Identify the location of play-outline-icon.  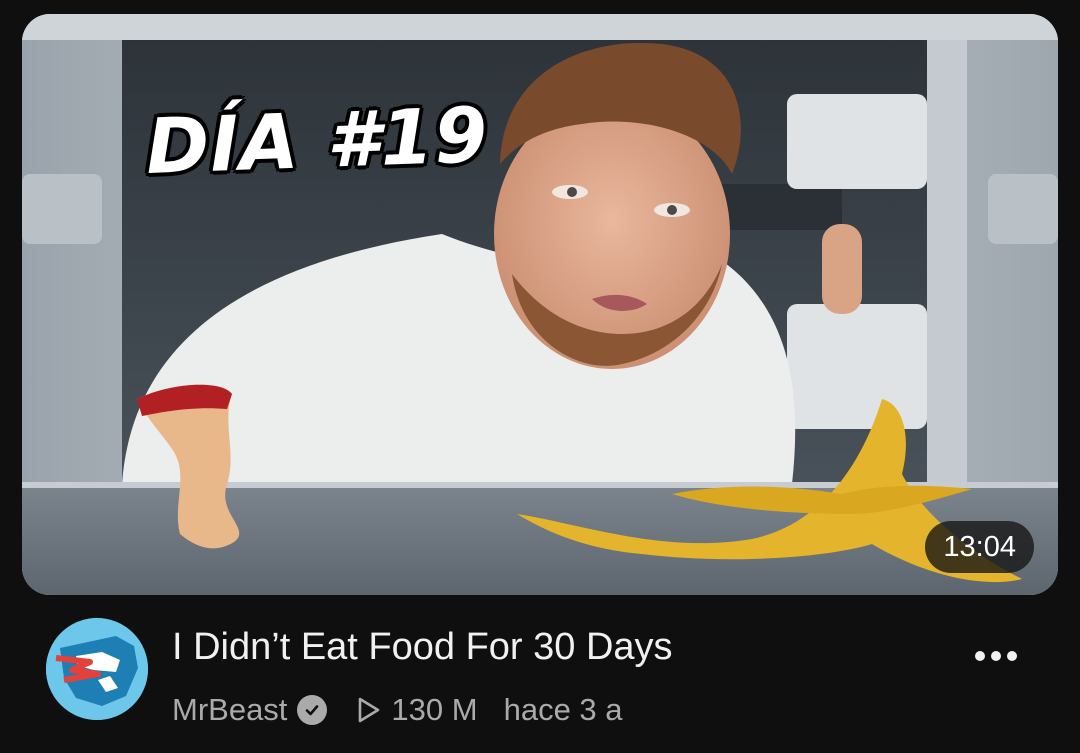
(369, 710).